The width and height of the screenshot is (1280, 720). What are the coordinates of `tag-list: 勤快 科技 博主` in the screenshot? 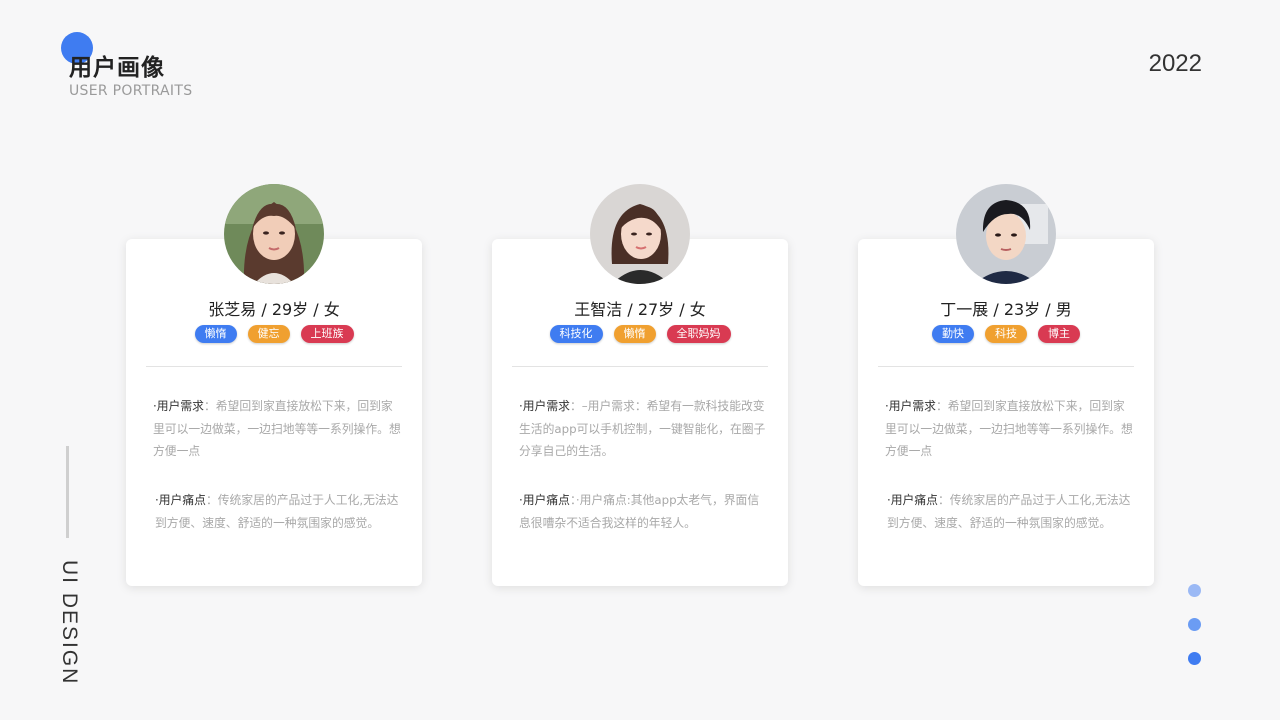 It's located at (1006, 334).